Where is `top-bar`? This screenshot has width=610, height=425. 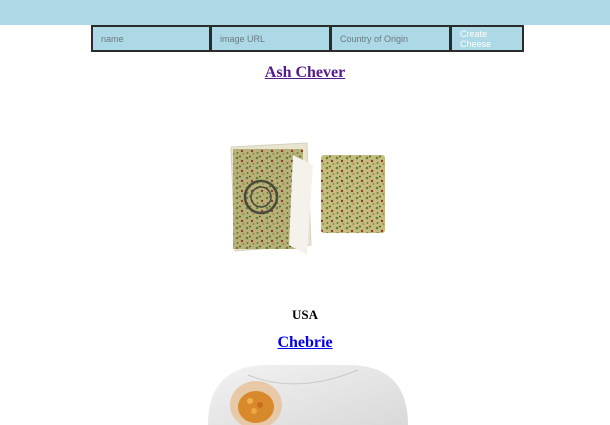 top-bar is located at coordinates (305, 12).